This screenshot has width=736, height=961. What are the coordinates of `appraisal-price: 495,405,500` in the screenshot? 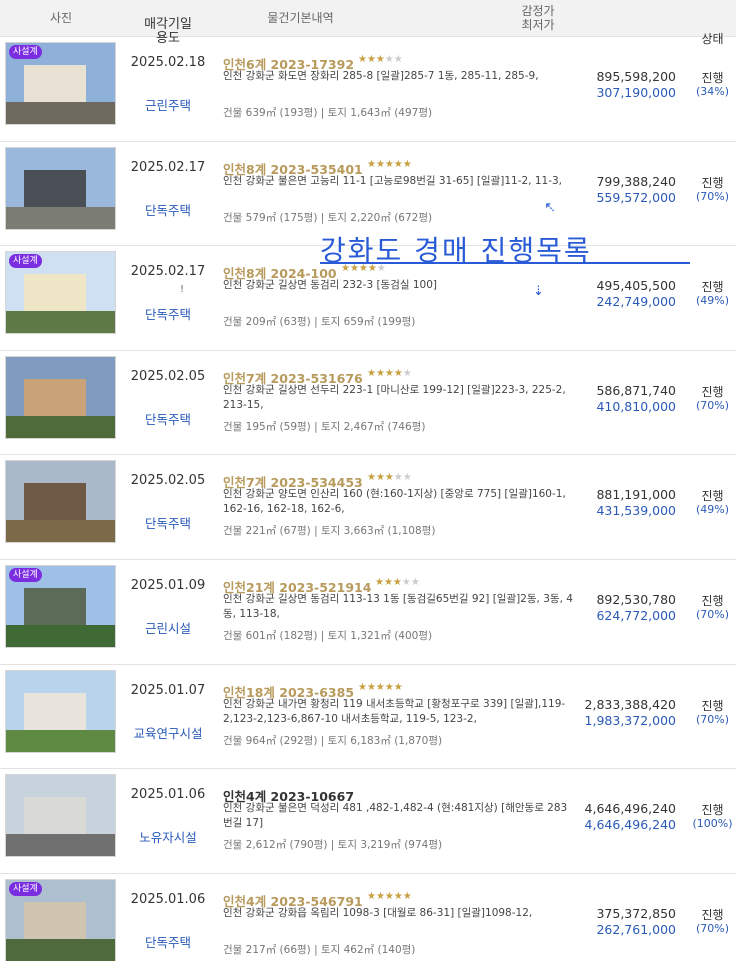 It's located at (636, 286).